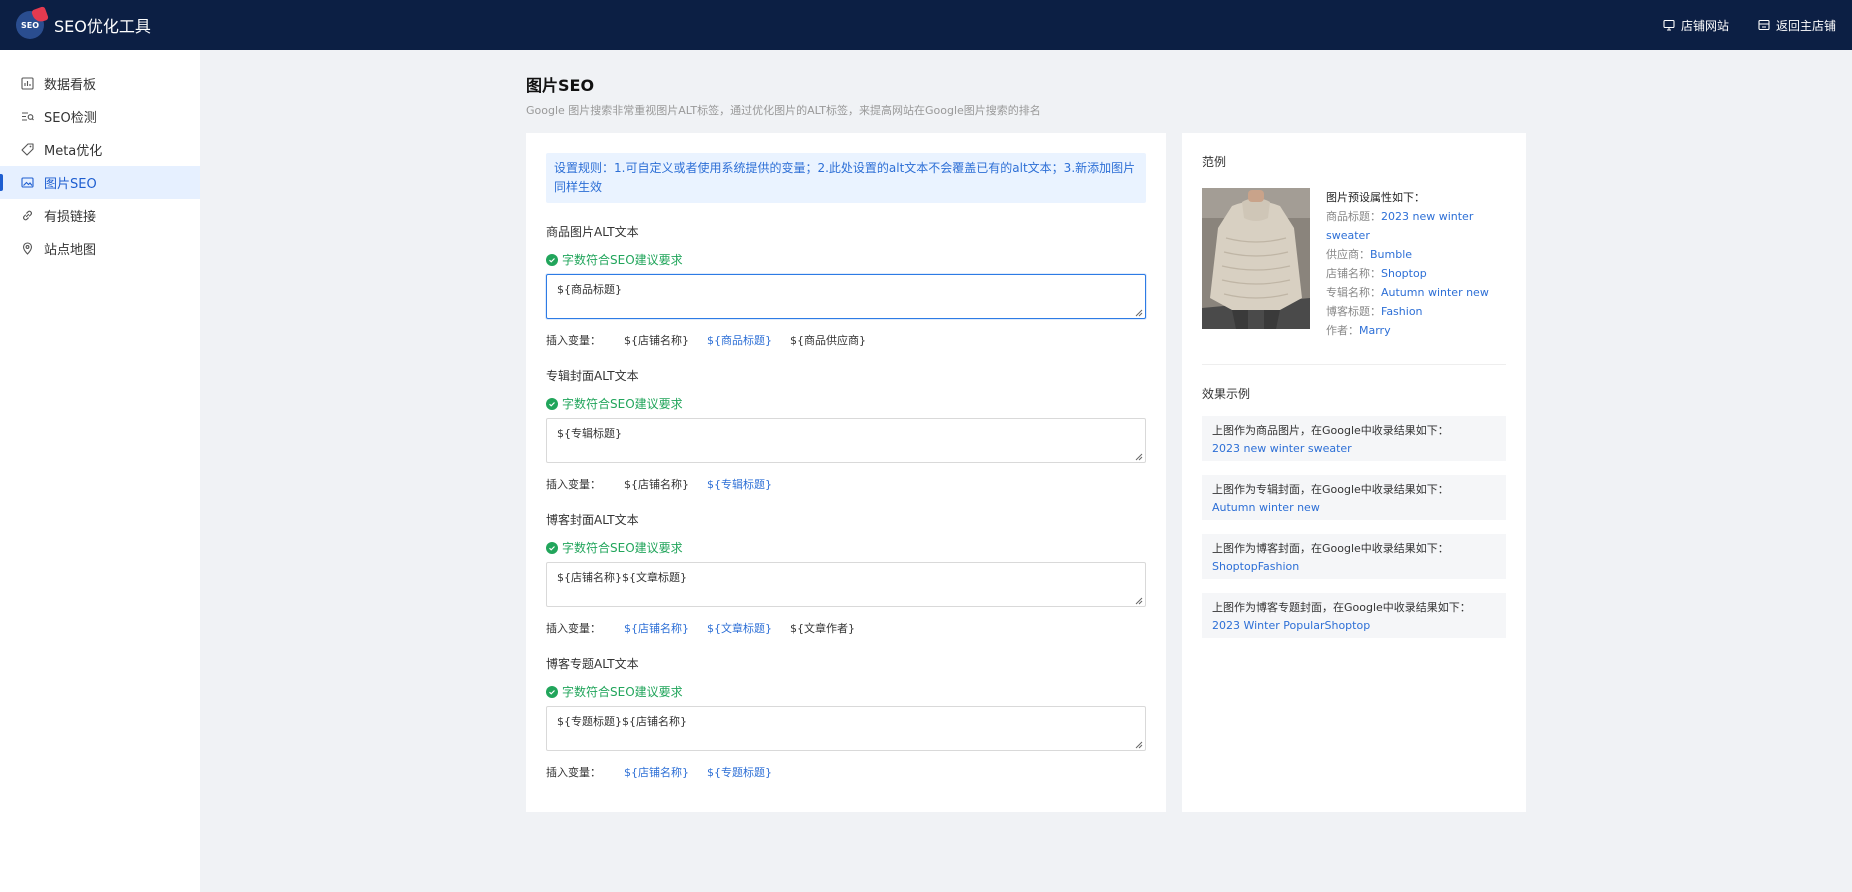 The width and height of the screenshot is (1852, 892). What do you see at coordinates (100, 182) in the screenshot?
I see `sidebar-item-image-seo: 图片SEO` at bounding box center [100, 182].